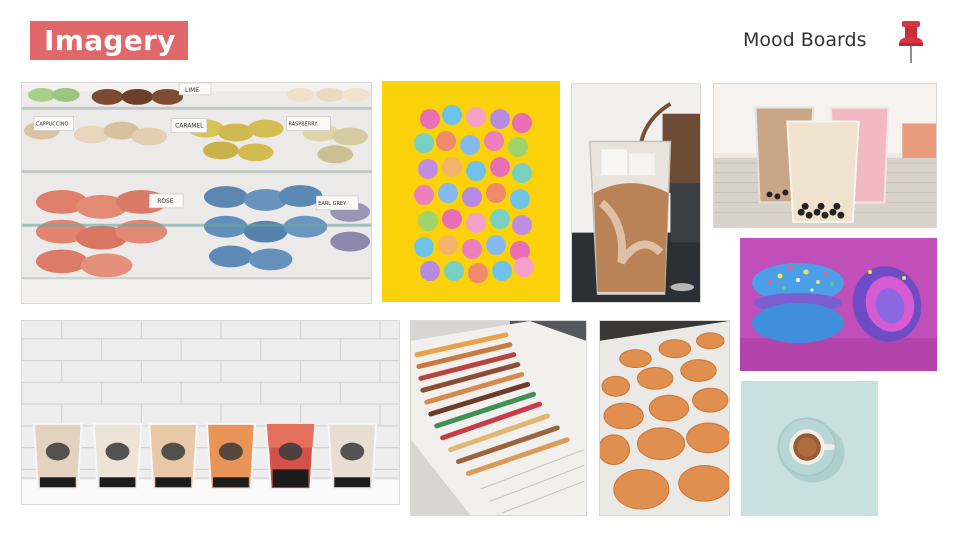  What do you see at coordinates (192, 90) in the screenshot?
I see `label-lime: LIME` at bounding box center [192, 90].